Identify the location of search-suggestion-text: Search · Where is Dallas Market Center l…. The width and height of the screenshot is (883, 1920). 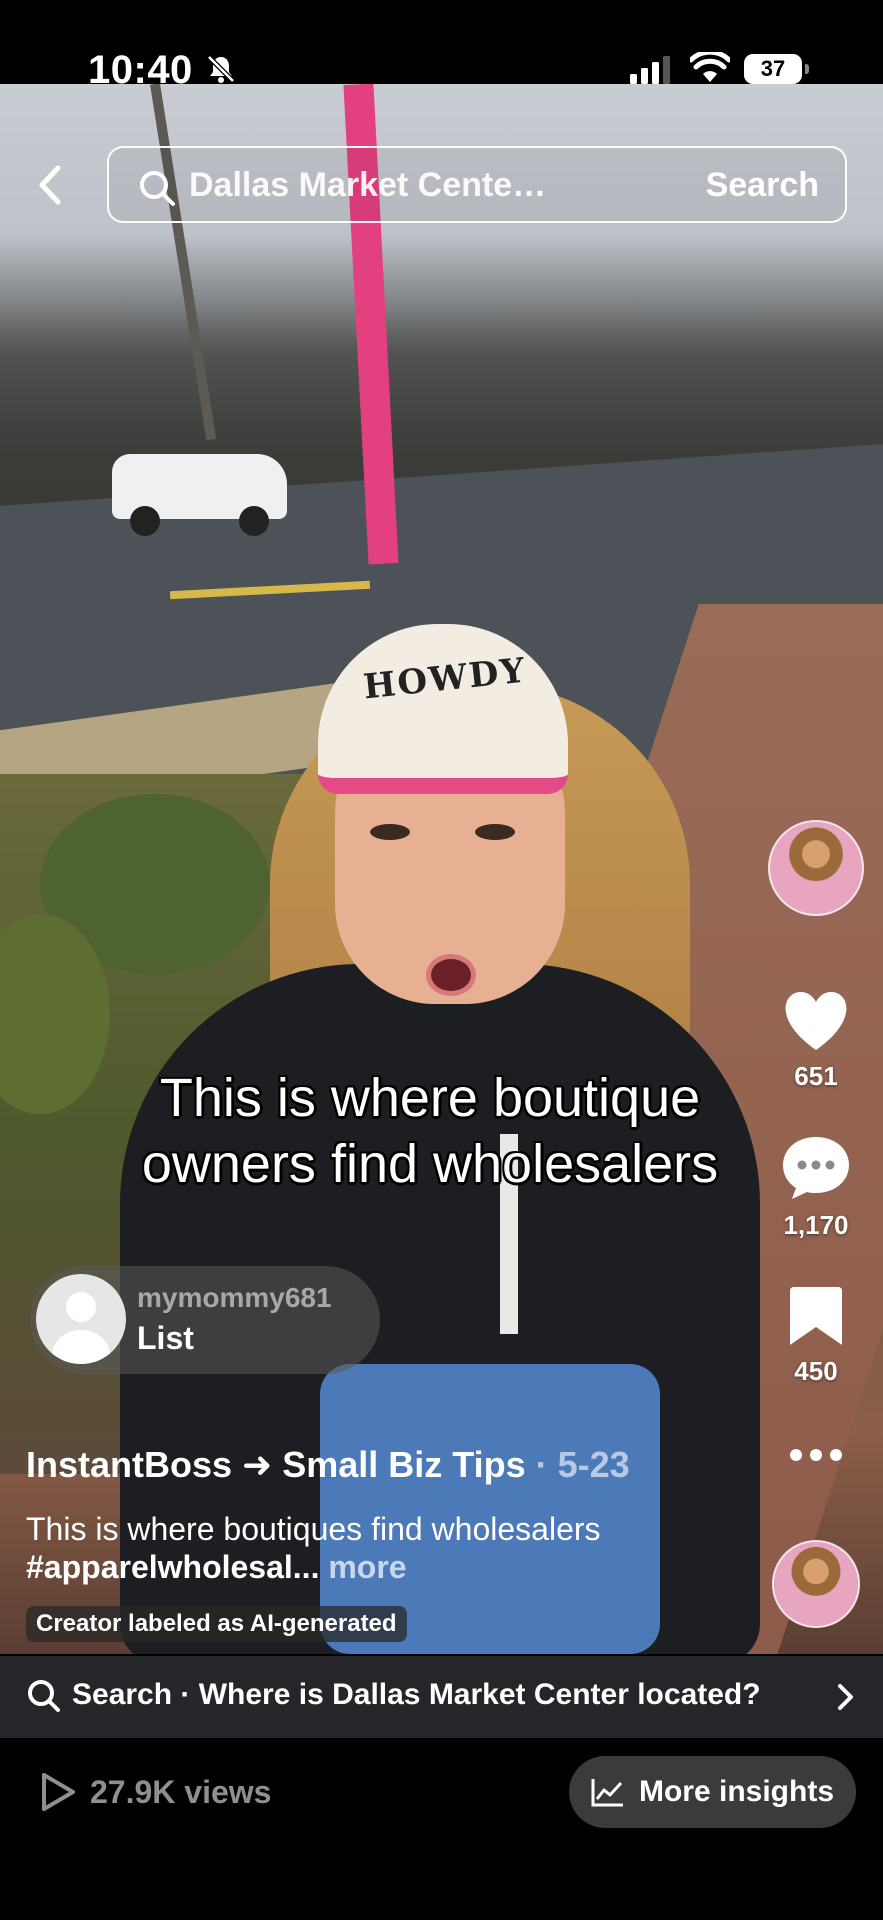
(416, 1694).